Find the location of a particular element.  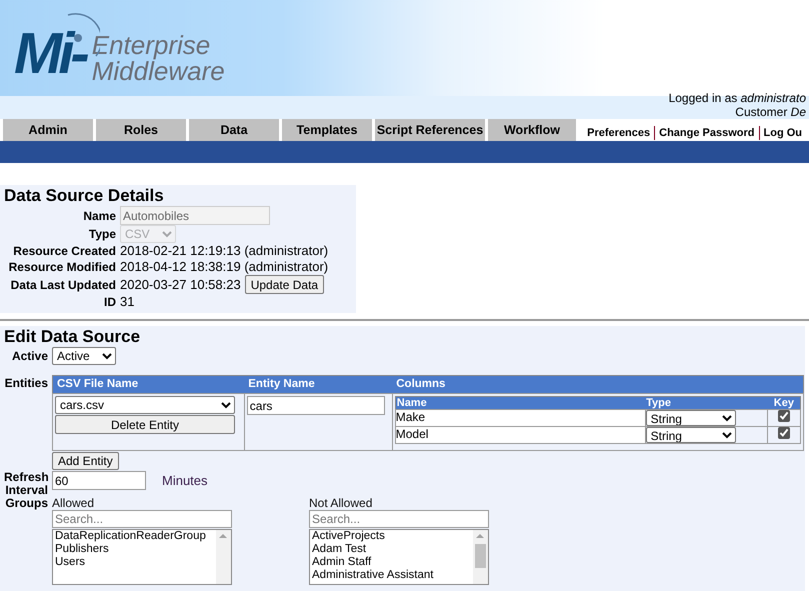

field-value: 2020-03-27 10:58:23 is located at coordinates (180, 284).